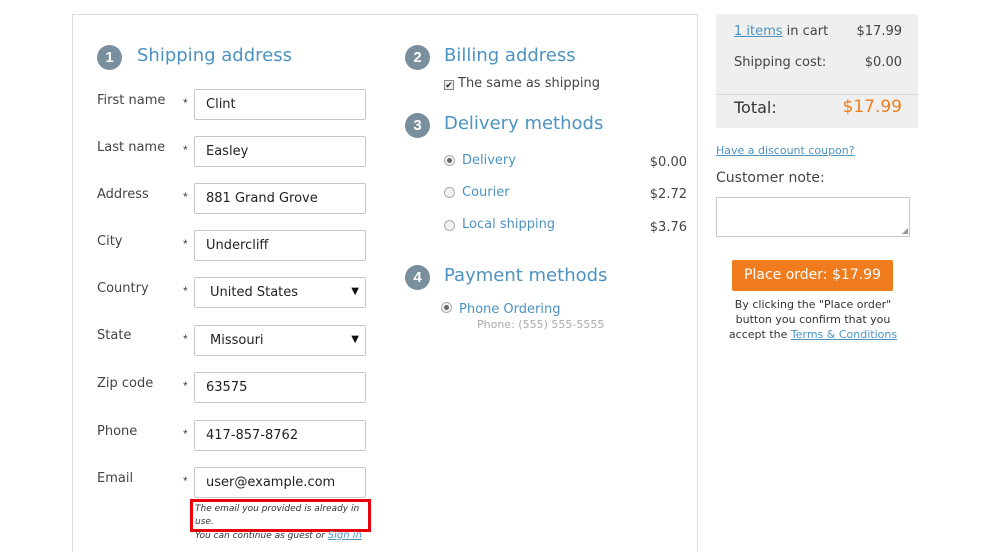 The height and width of the screenshot is (552, 990). Describe the element at coordinates (449, 160) in the screenshot. I see `delivery-option-radio` at that location.